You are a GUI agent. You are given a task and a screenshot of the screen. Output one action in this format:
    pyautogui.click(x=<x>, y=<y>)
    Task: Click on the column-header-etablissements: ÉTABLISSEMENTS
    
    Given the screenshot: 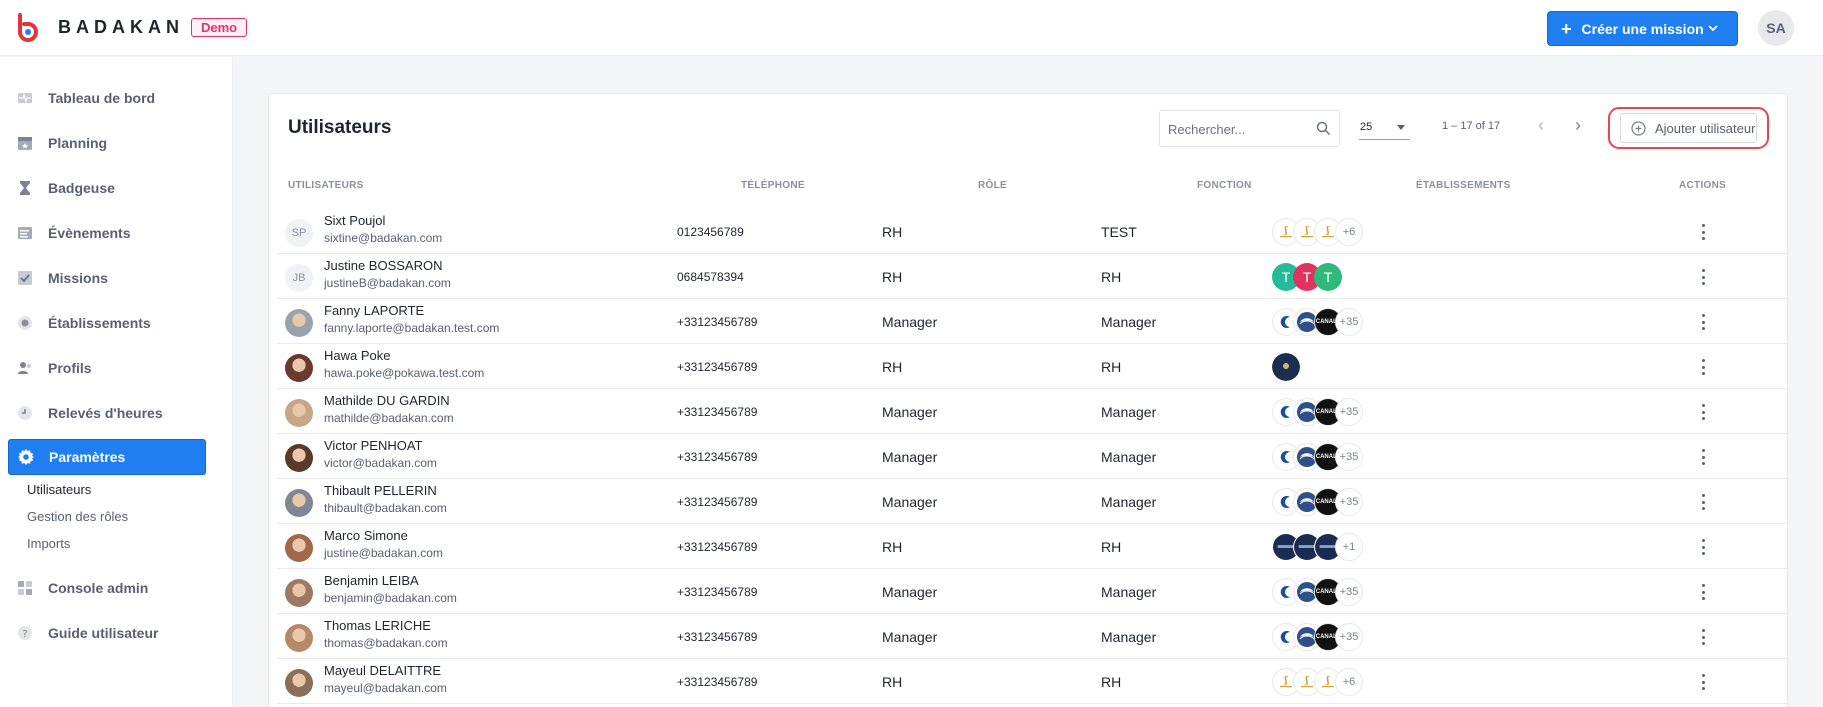 What is the action you would take?
    pyautogui.click(x=1463, y=185)
    